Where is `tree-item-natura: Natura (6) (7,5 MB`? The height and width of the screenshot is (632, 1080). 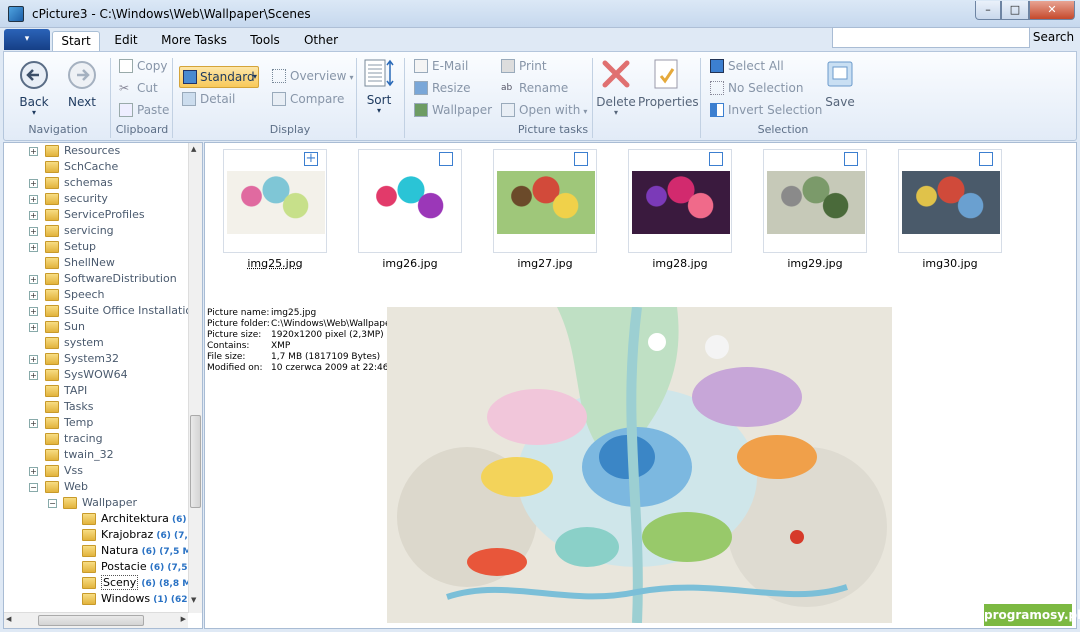 tree-item-natura: Natura (6) (7,5 MB is located at coordinates (96, 551).